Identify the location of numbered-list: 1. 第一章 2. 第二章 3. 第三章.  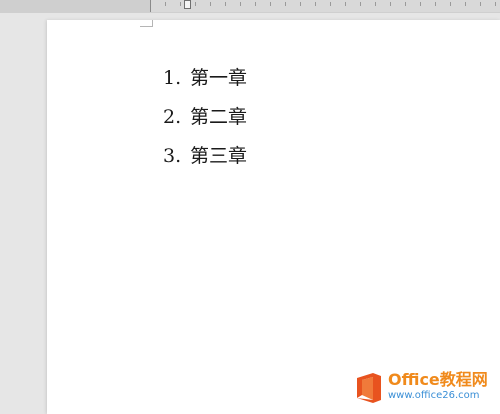
(205, 122).